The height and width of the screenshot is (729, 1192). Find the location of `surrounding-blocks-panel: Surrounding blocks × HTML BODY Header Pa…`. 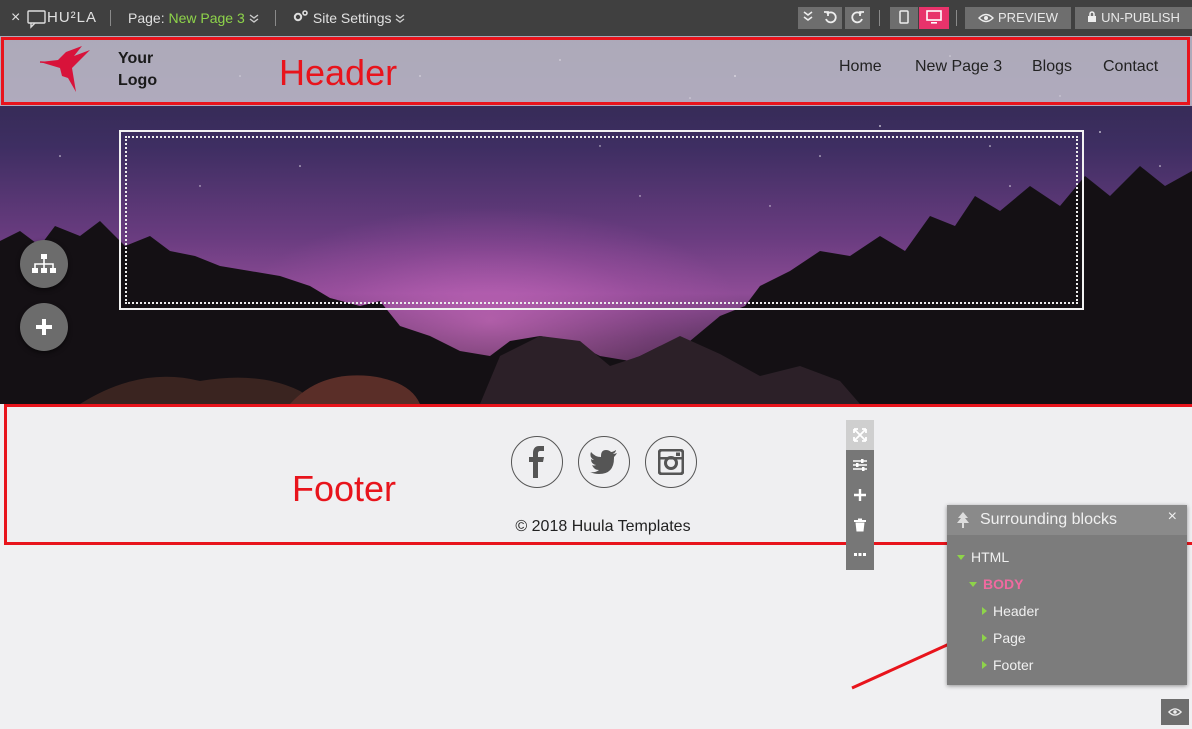

surrounding-blocks-panel: Surrounding blocks × HTML BODY Header Pa… is located at coordinates (1067, 595).